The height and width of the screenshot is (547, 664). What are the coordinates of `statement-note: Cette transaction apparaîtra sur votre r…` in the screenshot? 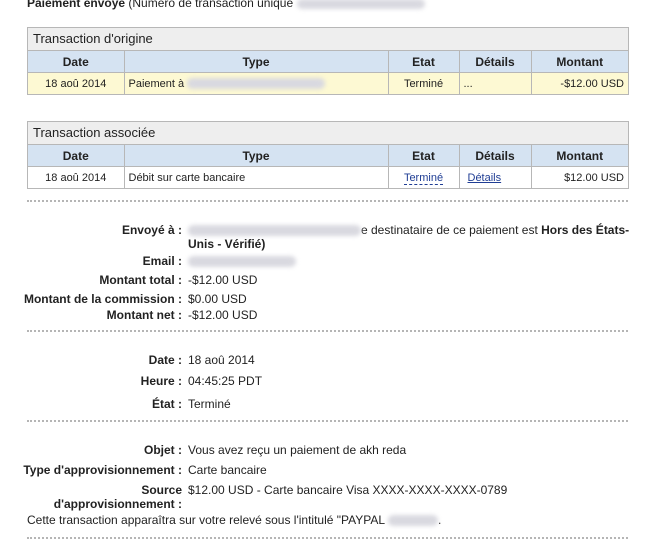 It's located at (206, 520).